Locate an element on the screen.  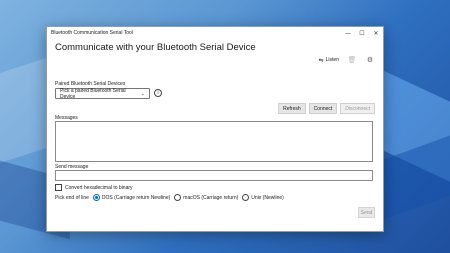
eol-option-label: DOS (Carriage return Newline) is located at coordinates (136, 197).